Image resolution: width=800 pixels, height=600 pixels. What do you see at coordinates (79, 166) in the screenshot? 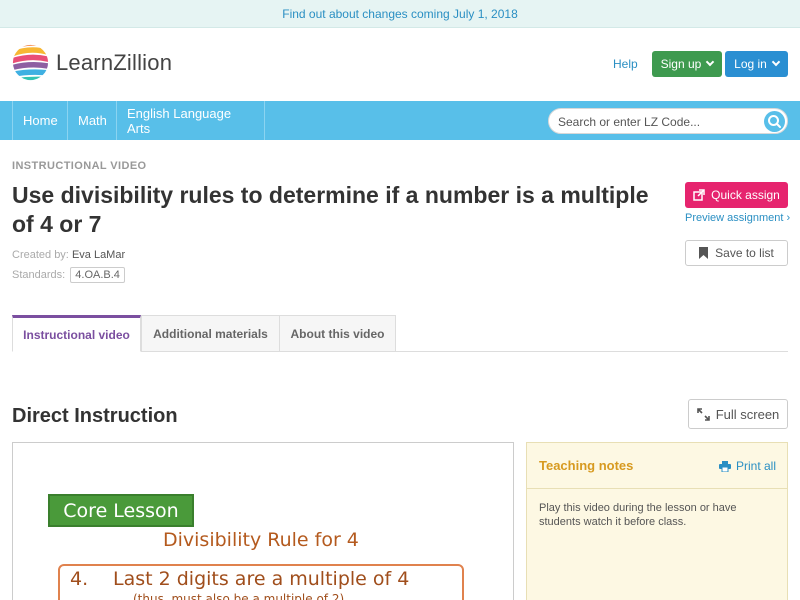
I see `content-type-label: INSTRUCTIONAL VIDEO` at bounding box center [79, 166].